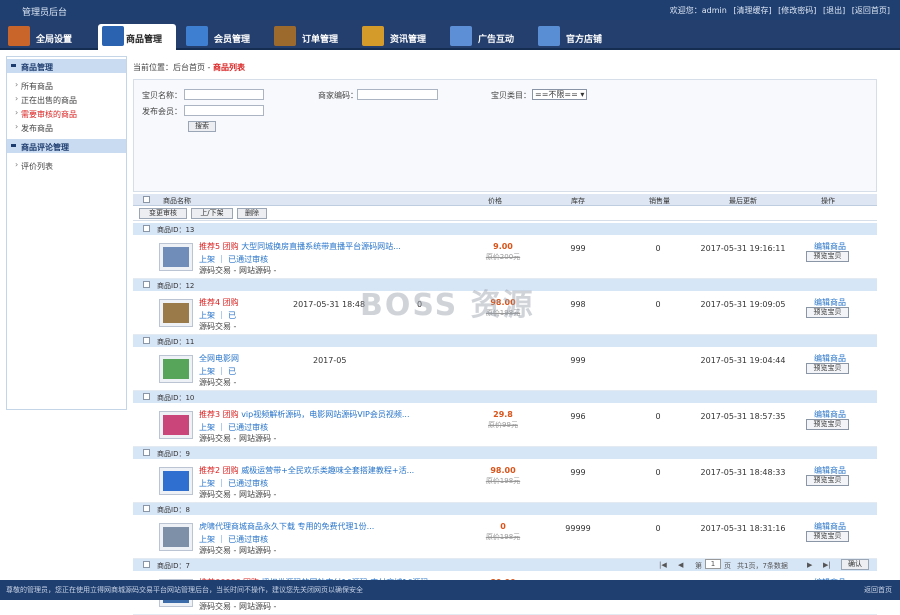 Image resolution: width=900 pixels, height=615 pixels. I want to click on product-original-price: 原价198元, so click(503, 481).